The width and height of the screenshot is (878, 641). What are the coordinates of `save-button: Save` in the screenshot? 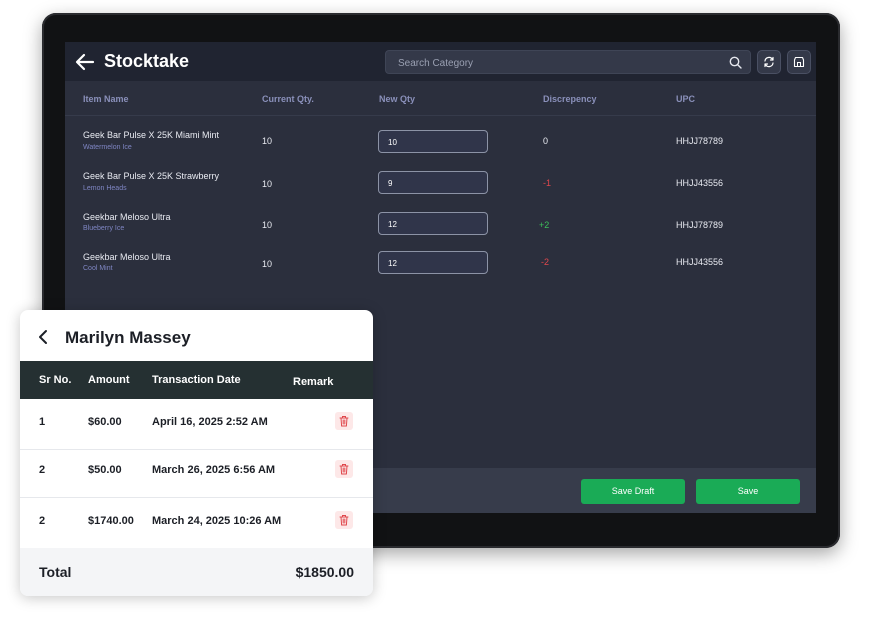 It's located at (748, 491).